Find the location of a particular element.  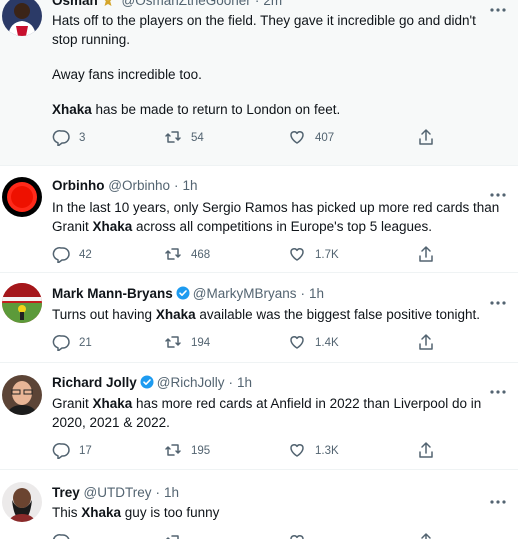

reply-count: 21 is located at coordinates (85, 343).